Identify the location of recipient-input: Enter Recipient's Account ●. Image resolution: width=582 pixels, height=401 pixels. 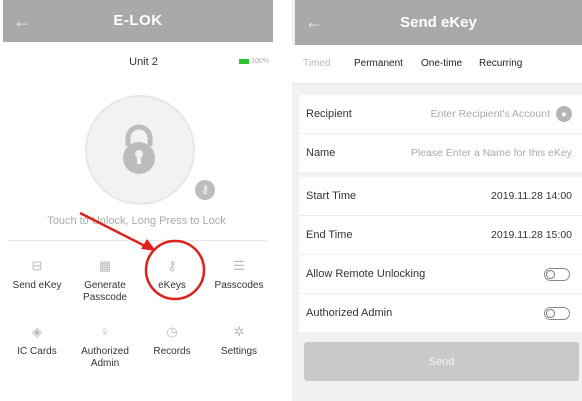
(501, 114).